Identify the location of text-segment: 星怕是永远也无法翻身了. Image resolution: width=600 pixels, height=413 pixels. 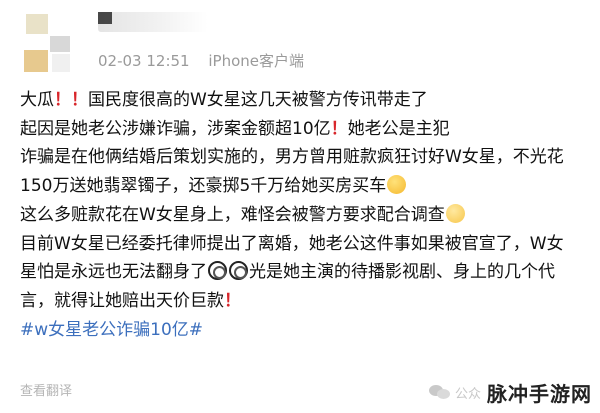
(113, 272).